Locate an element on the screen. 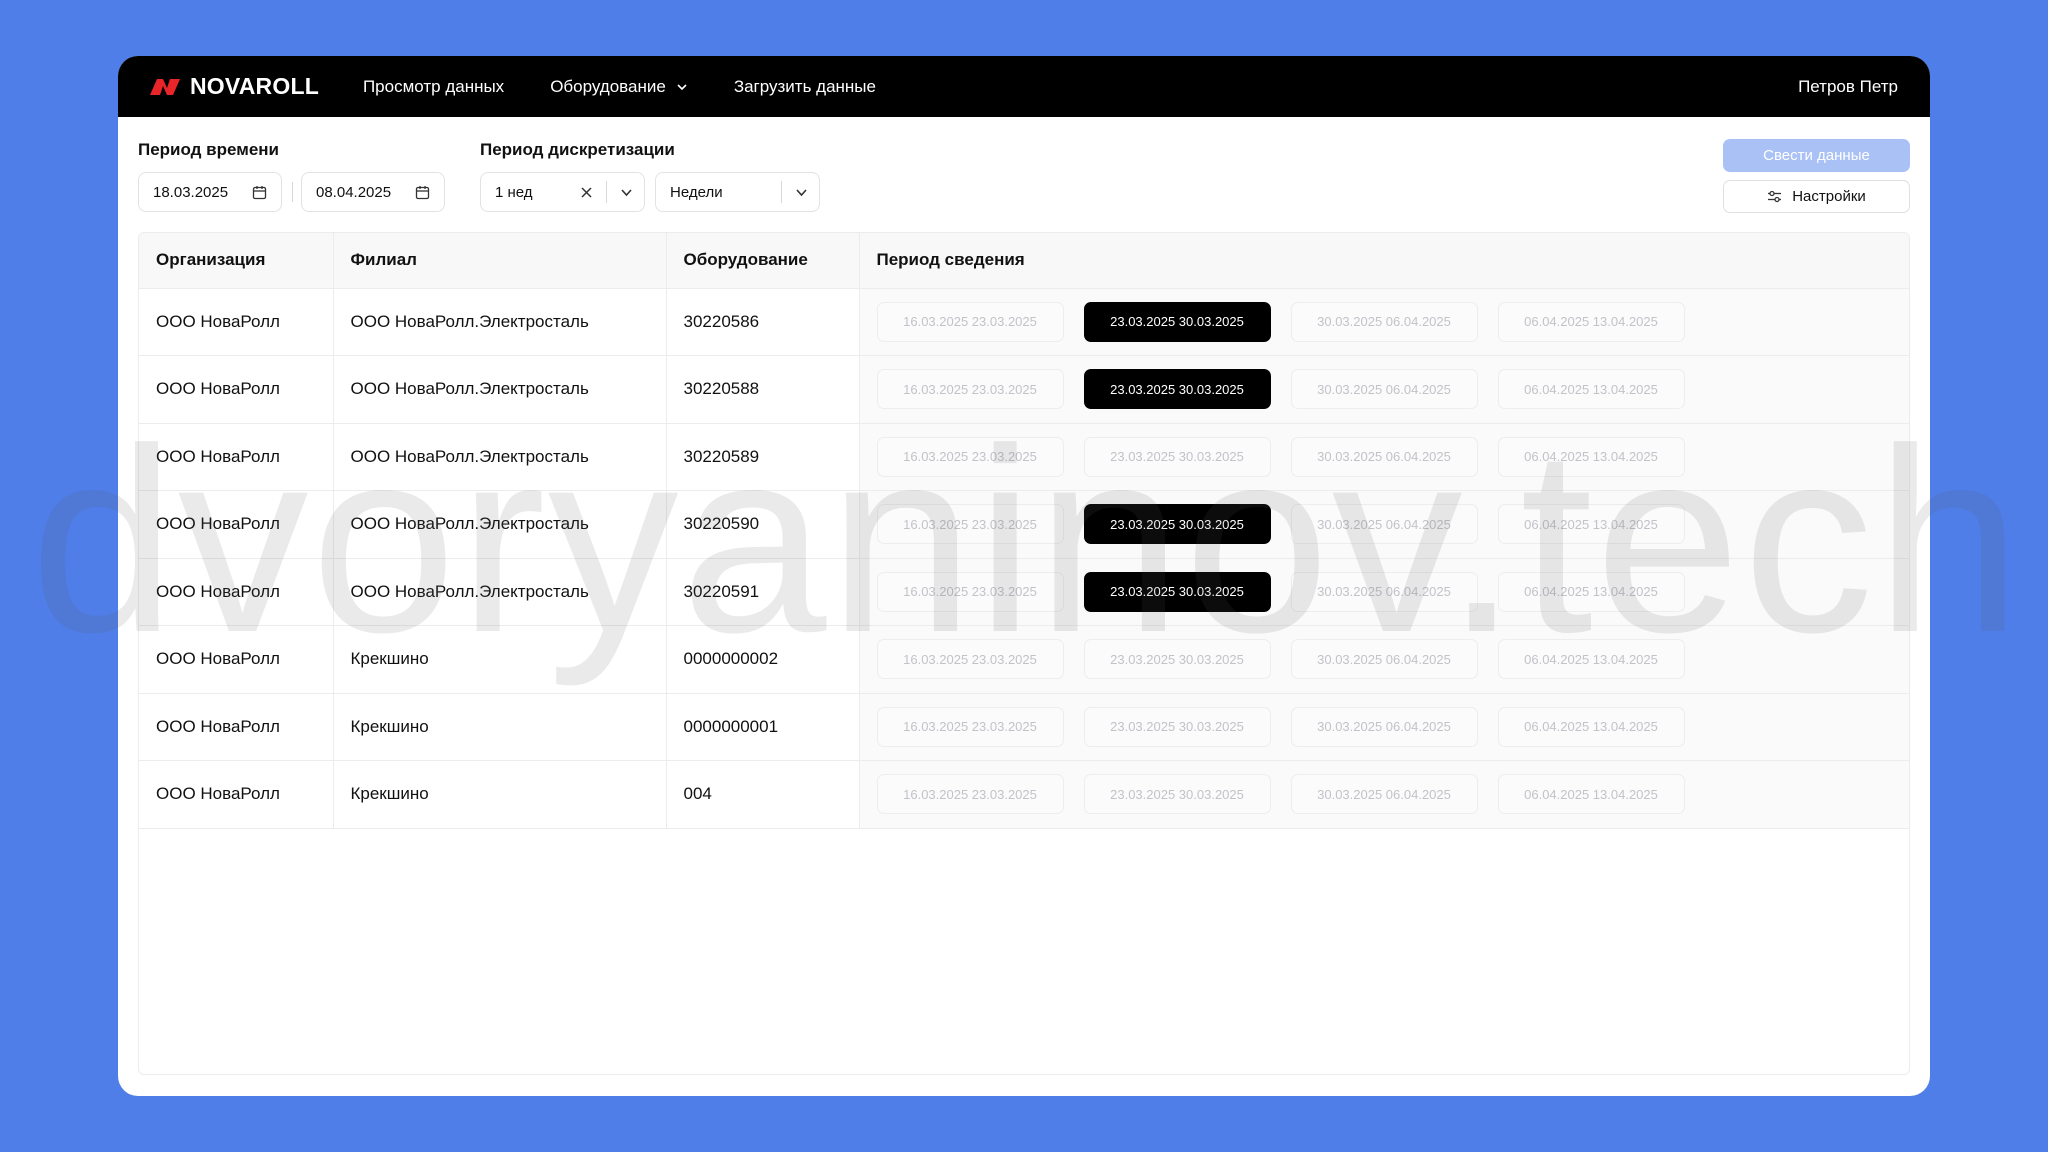 The width and height of the screenshot is (2048, 1152). logo: NOVAROLL is located at coordinates (233, 86).